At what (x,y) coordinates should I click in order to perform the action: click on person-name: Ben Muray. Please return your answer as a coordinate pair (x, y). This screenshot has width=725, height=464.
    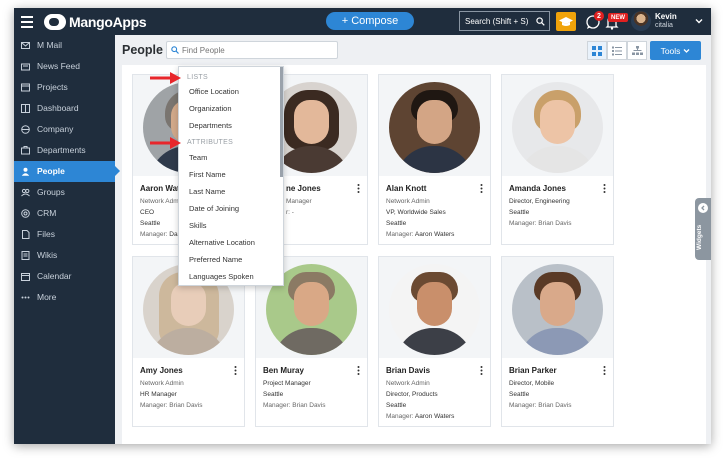
    Looking at the image, I should click on (283, 370).